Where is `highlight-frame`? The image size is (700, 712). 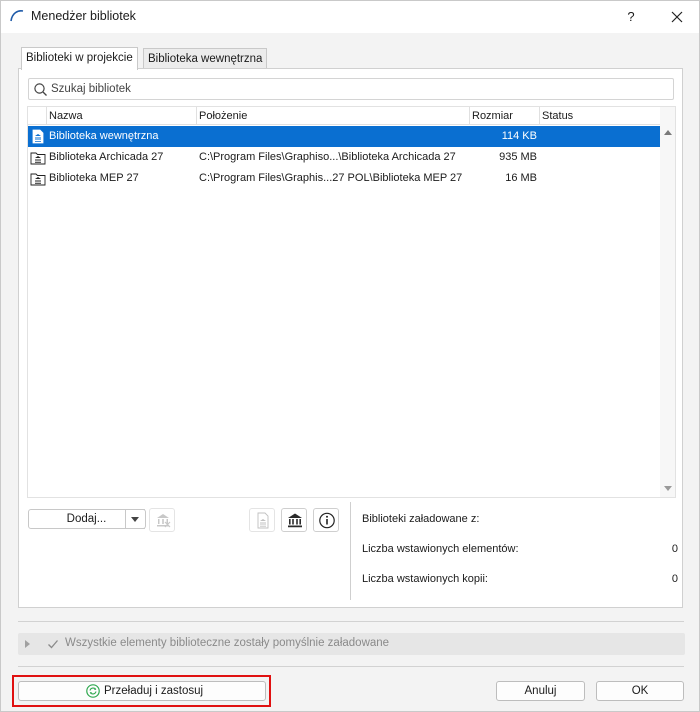
highlight-frame is located at coordinates (141, 691).